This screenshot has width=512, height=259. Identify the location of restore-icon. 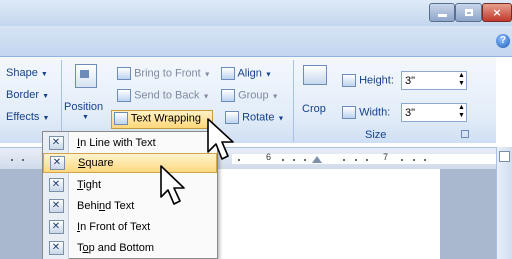
(468, 12).